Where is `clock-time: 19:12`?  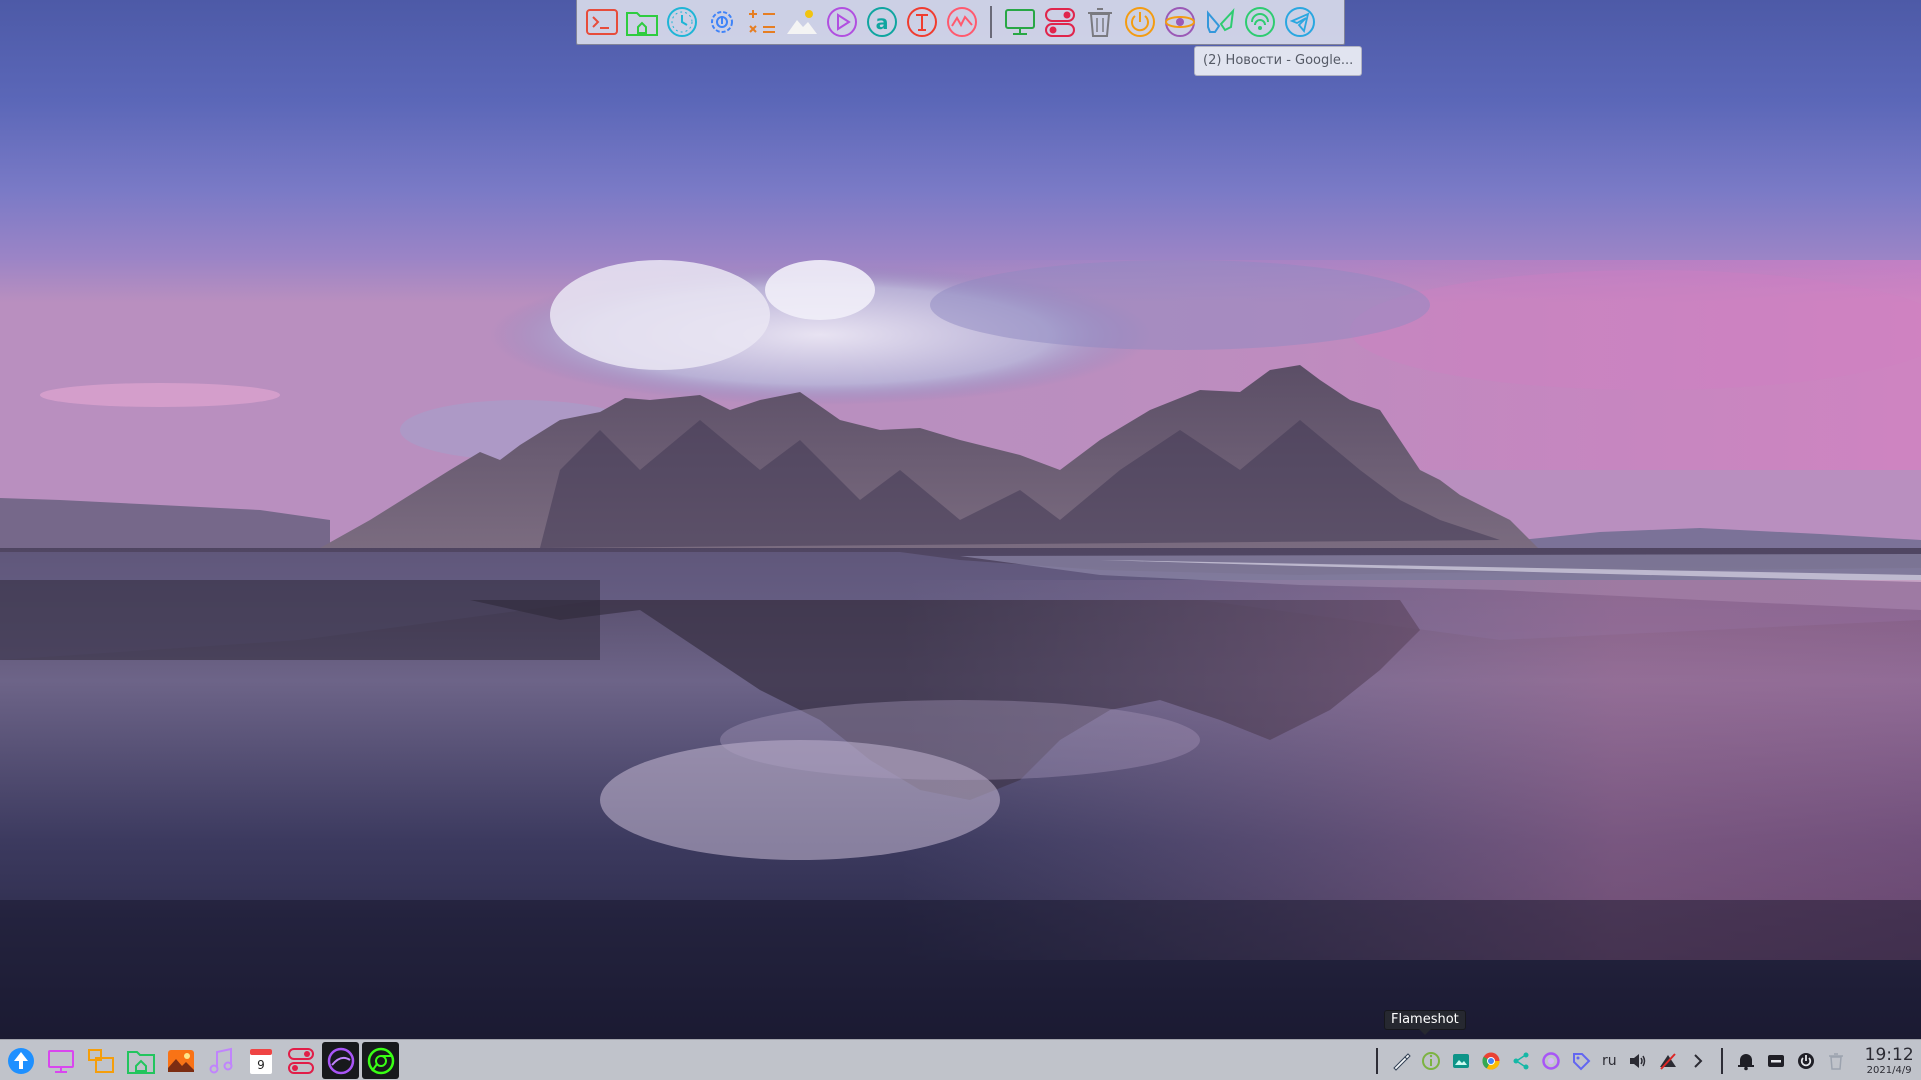 clock-time: 19:12 is located at coordinates (1889, 1054).